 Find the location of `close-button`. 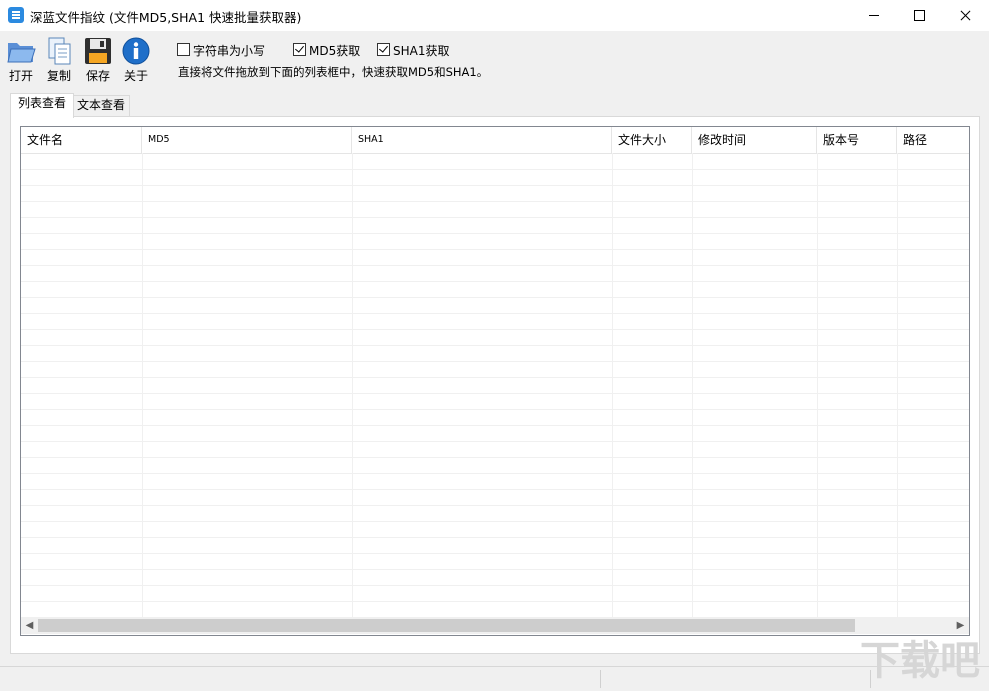

close-button is located at coordinates (965, 15).